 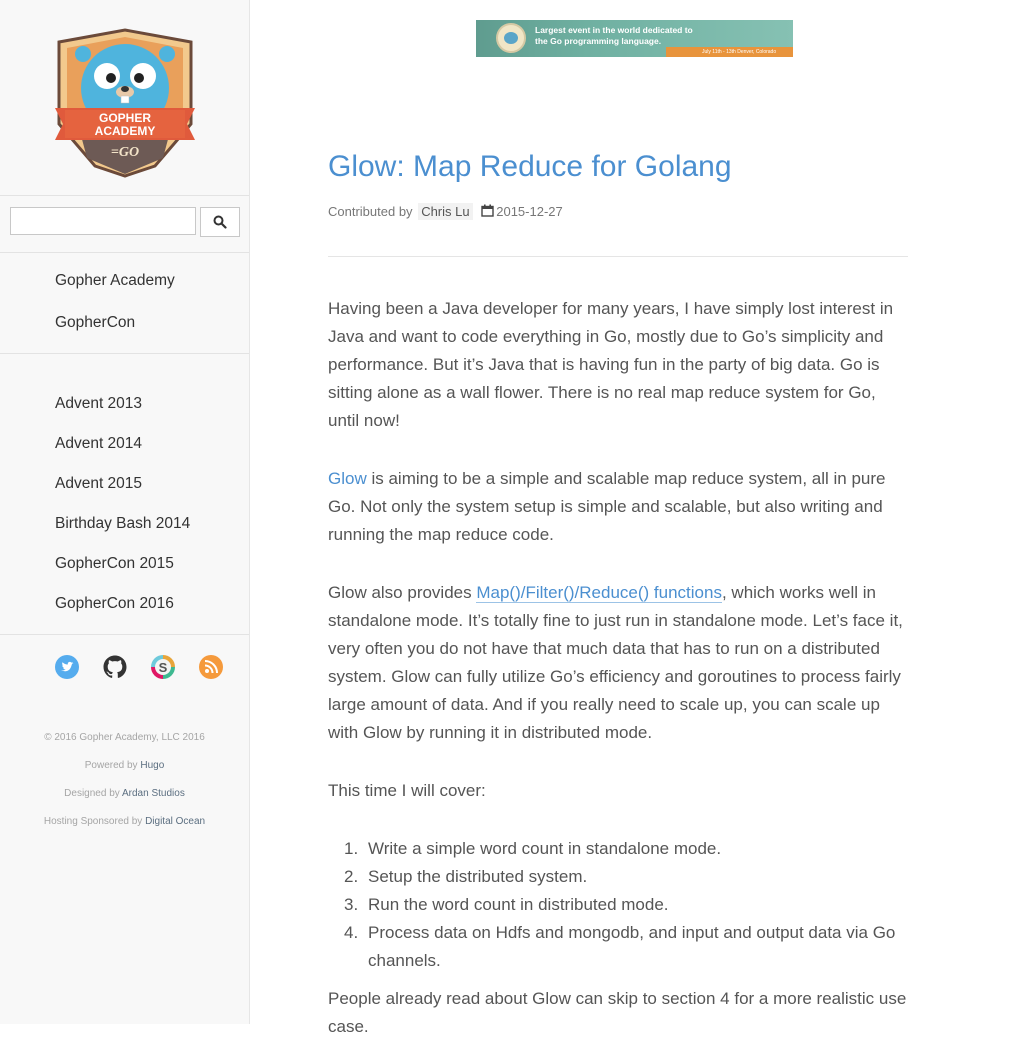 I want to click on github-link, so click(x=115, y=667).